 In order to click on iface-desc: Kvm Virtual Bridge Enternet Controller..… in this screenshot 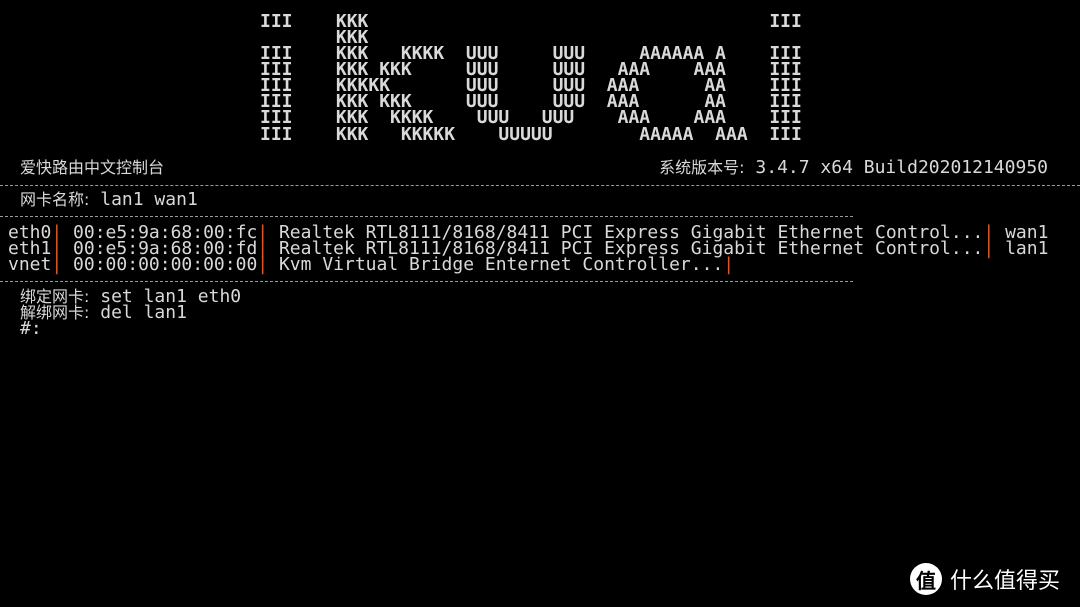, I will do `click(501, 264)`.